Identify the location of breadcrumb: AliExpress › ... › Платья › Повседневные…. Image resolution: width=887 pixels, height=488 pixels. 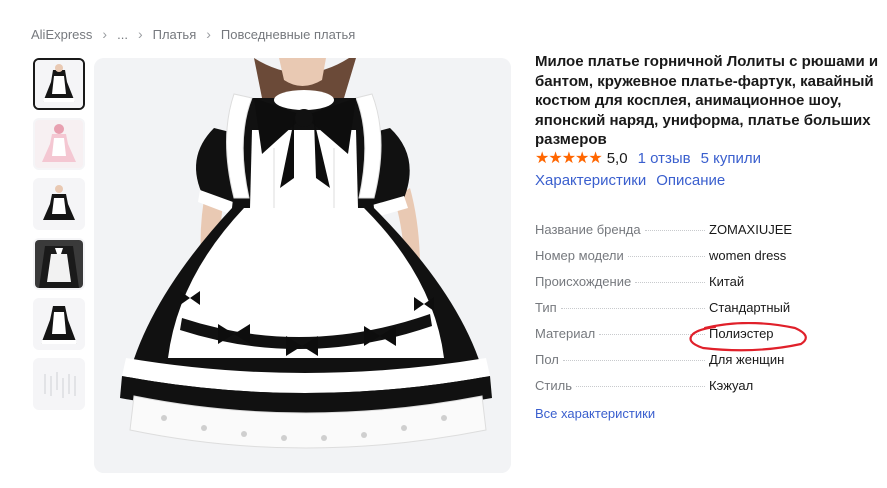
(193, 34).